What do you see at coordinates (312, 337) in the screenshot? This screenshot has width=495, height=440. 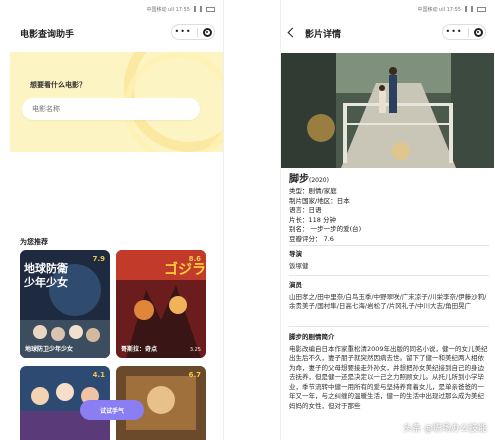 I see `section-heading: 脚步的剧情简介` at bounding box center [312, 337].